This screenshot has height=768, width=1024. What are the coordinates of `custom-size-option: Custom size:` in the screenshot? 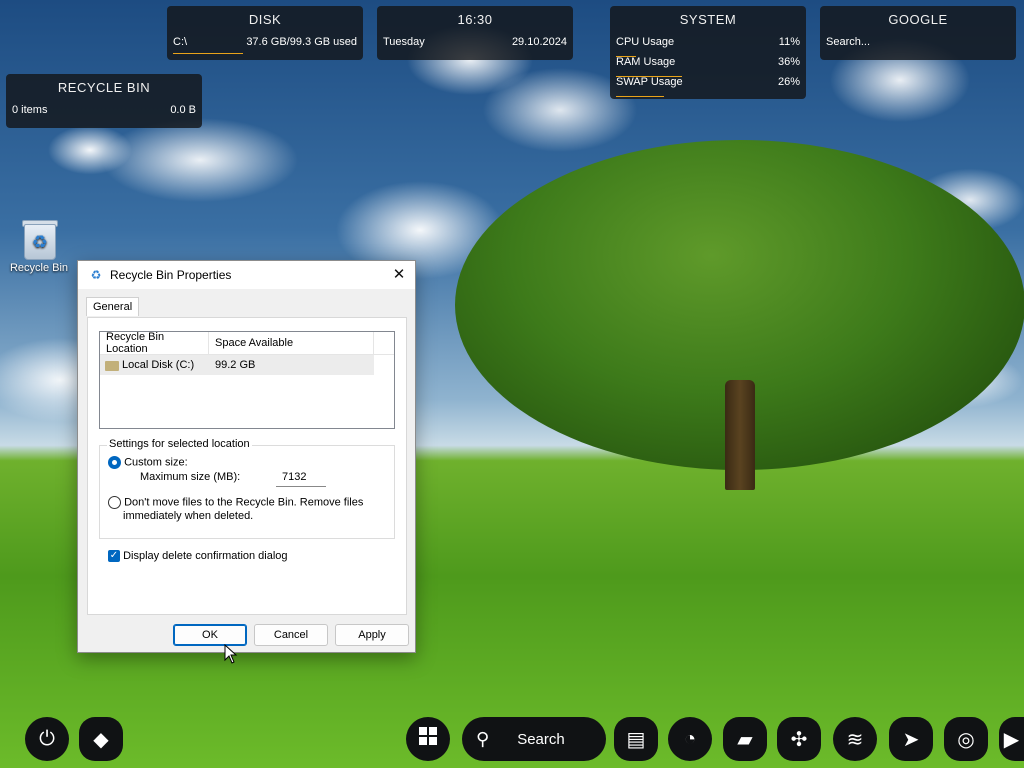 It's located at (148, 462).